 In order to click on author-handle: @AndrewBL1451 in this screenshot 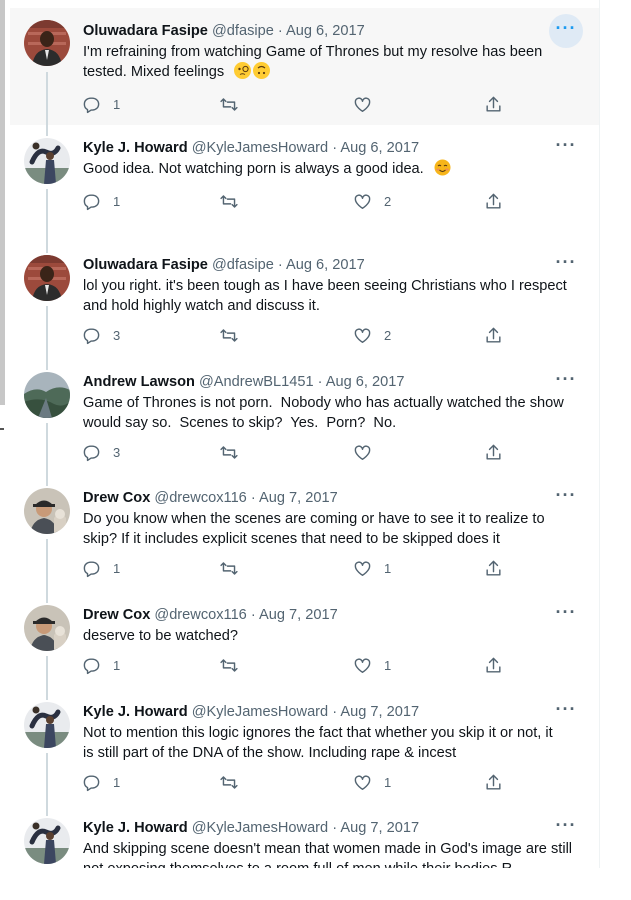, I will do `click(256, 382)`.